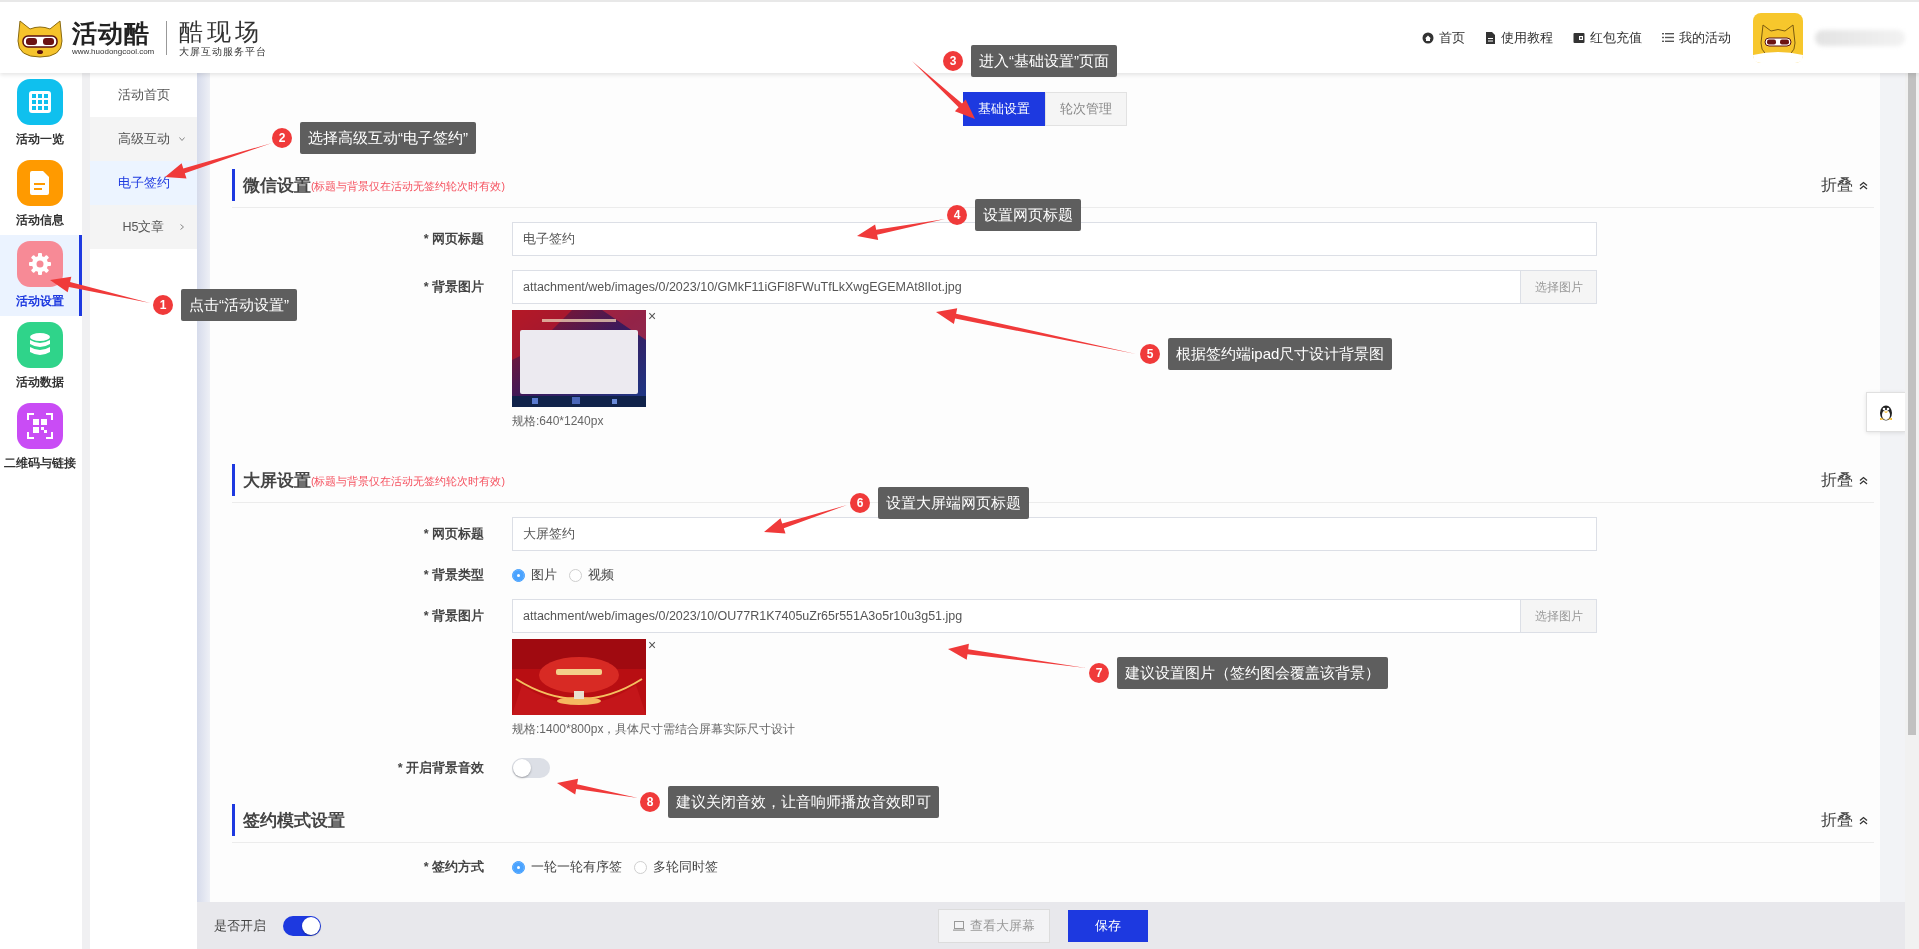 The height and width of the screenshot is (949, 1919). I want to click on field-label: * 签约方式, so click(453, 867).